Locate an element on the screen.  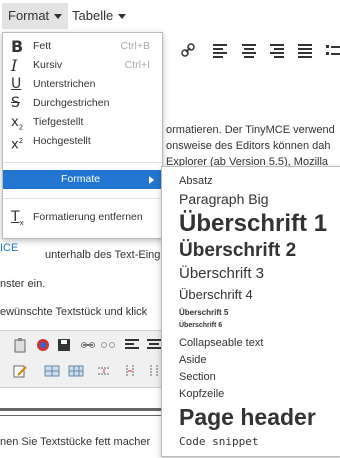
subscript-icon: x2 is located at coordinates (17, 123).